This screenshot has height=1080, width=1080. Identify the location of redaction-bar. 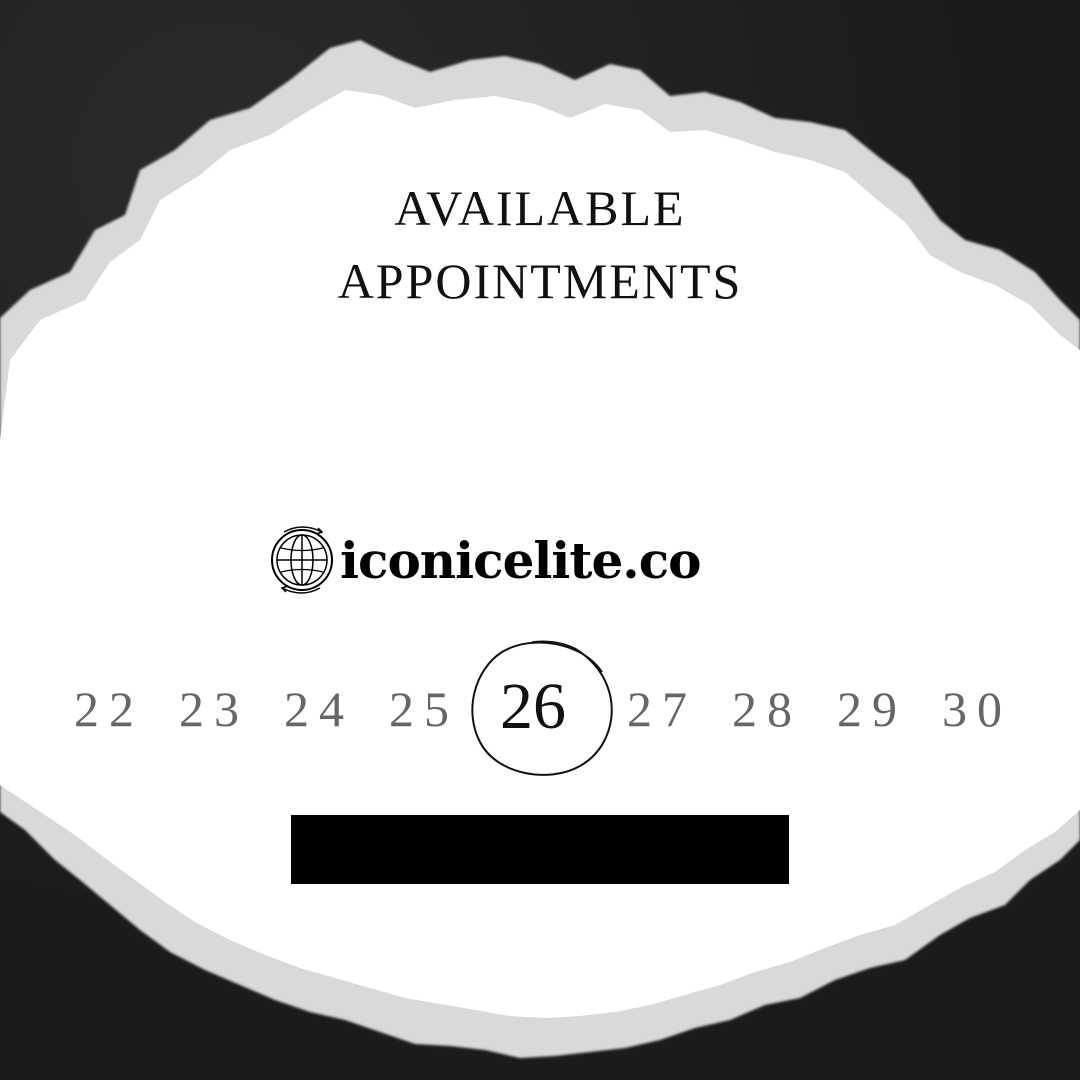
(540, 849).